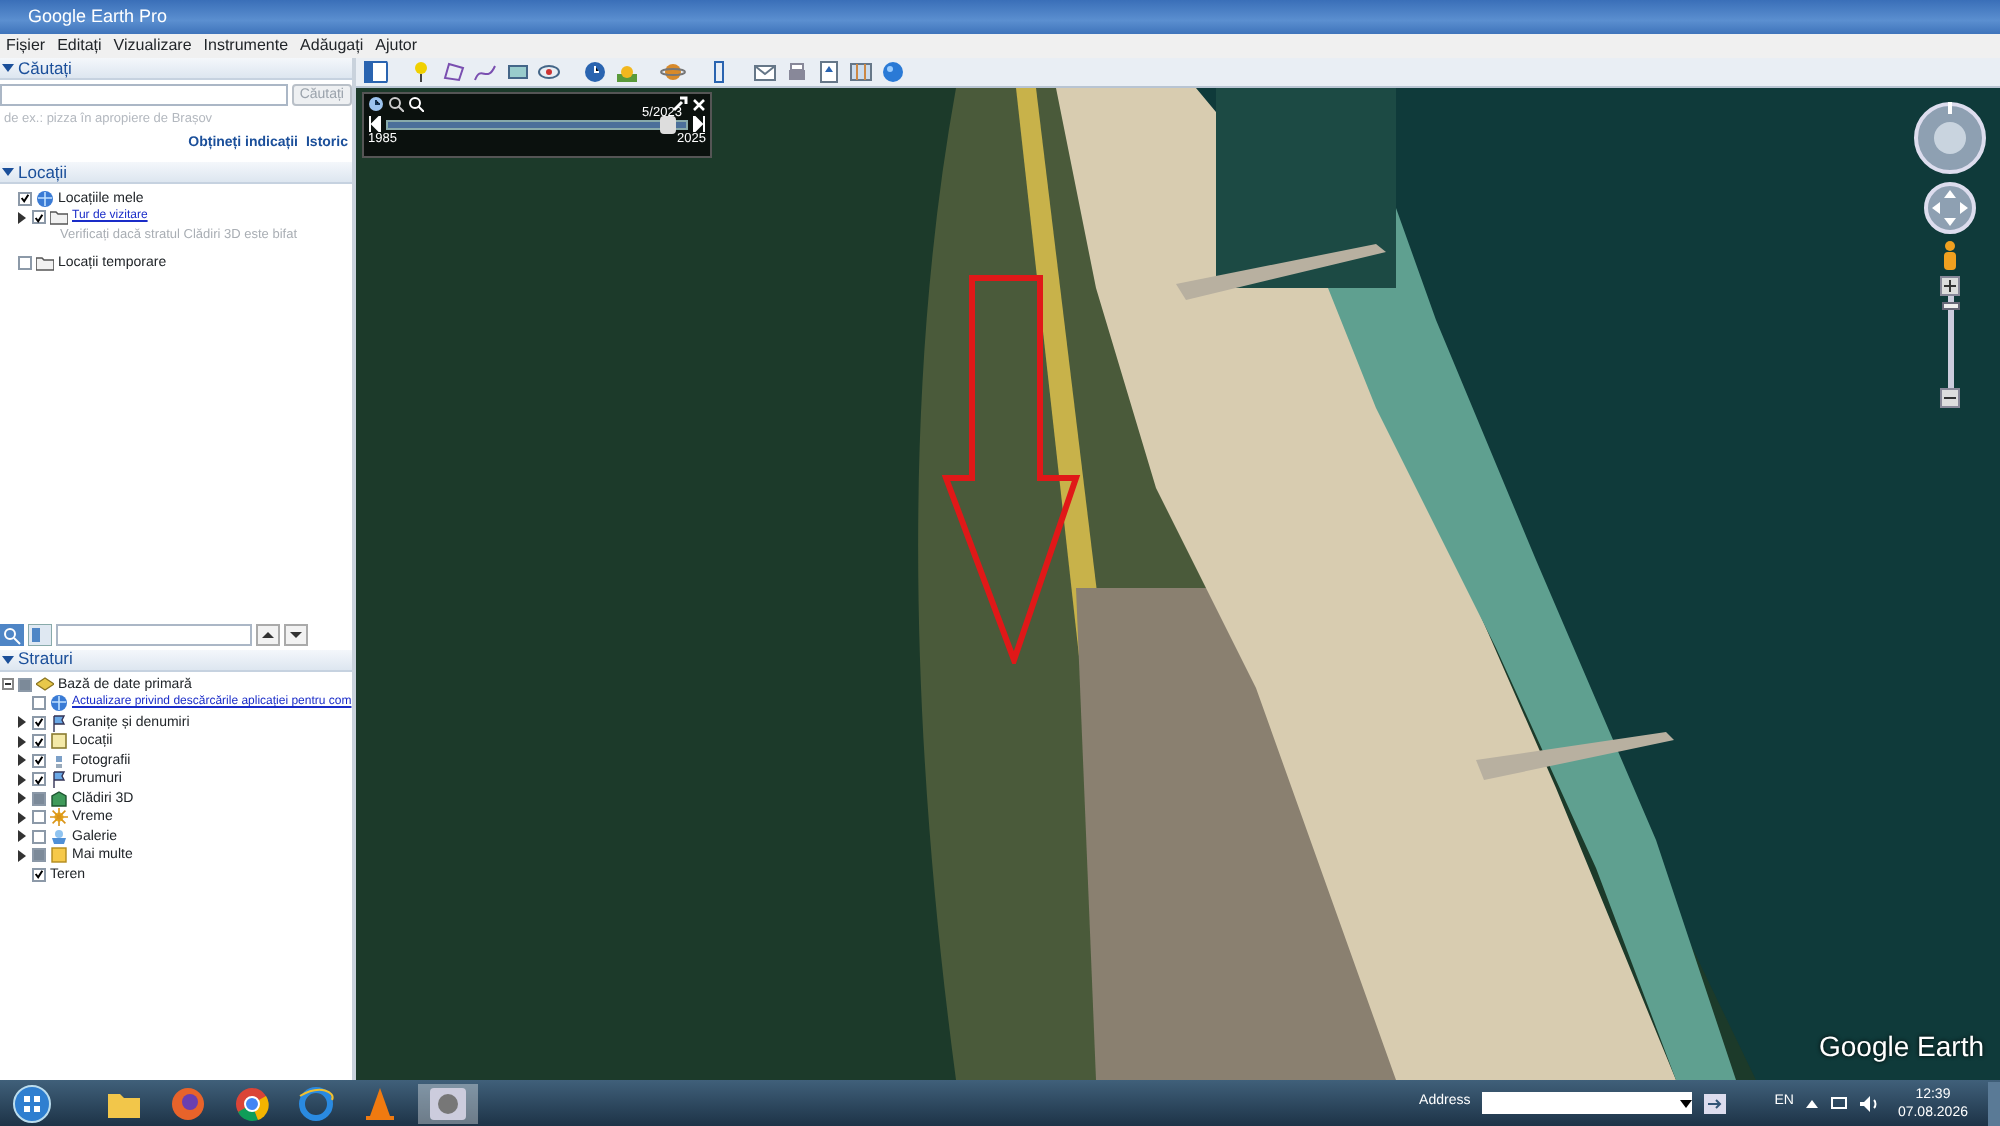  Describe the element at coordinates (1901, 1047) in the screenshot. I see `map-logo: Google Earth` at that location.